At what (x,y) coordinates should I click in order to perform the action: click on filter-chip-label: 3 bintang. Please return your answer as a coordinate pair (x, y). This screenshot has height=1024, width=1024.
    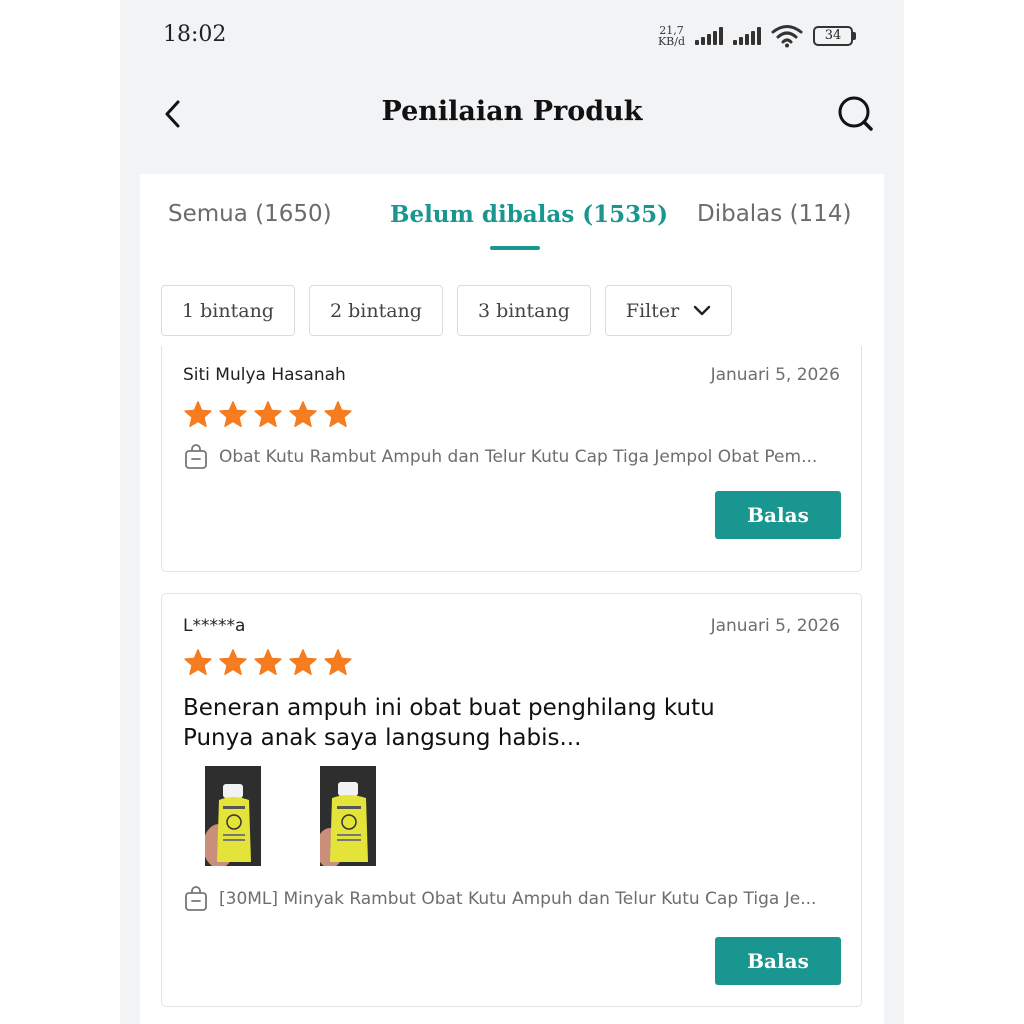
    Looking at the image, I should click on (523, 310).